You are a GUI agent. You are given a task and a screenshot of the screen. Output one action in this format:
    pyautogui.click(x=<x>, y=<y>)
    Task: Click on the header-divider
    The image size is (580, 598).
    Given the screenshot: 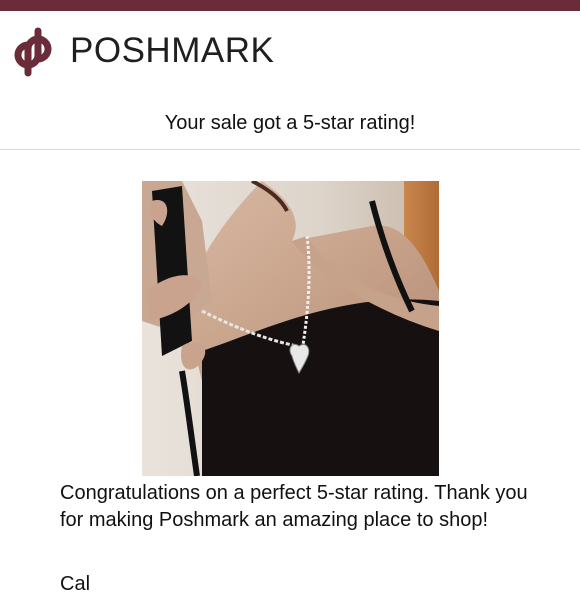 What is the action you would take?
    pyautogui.click(x=290, y=149)
    